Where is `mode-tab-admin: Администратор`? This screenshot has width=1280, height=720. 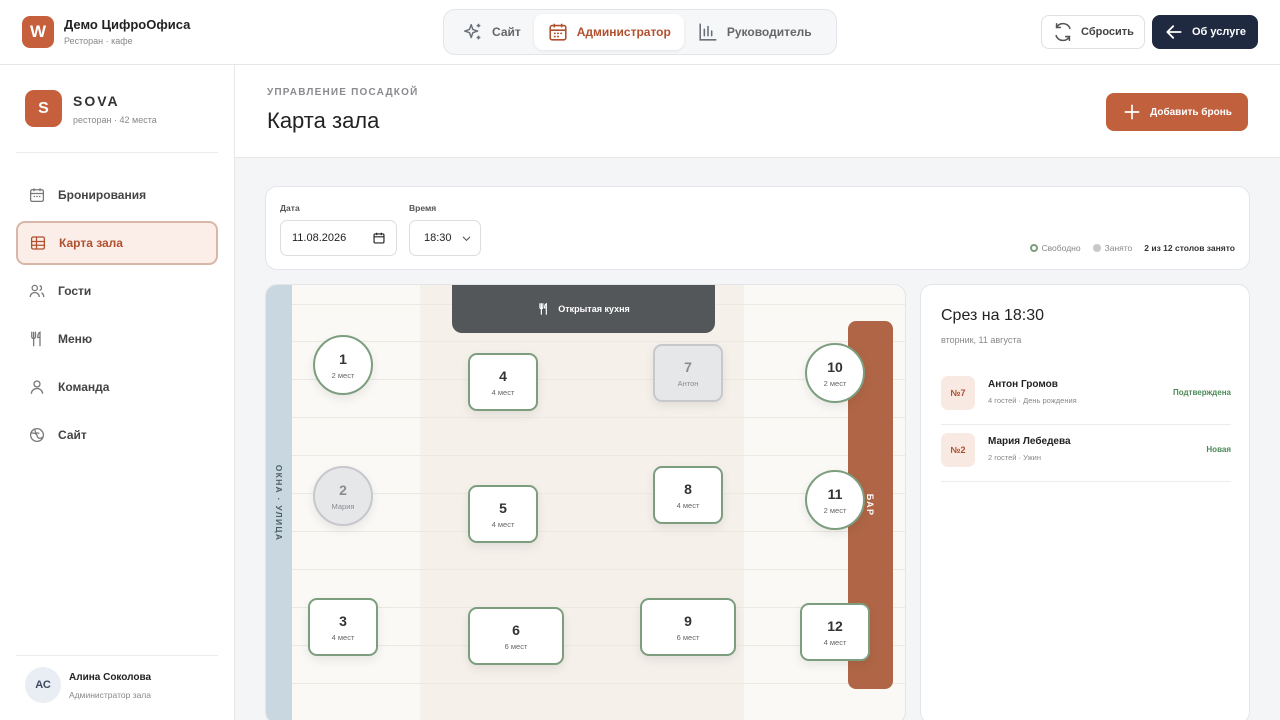 mode-tab-admin: Администратор is located at coordinates (608, 32).